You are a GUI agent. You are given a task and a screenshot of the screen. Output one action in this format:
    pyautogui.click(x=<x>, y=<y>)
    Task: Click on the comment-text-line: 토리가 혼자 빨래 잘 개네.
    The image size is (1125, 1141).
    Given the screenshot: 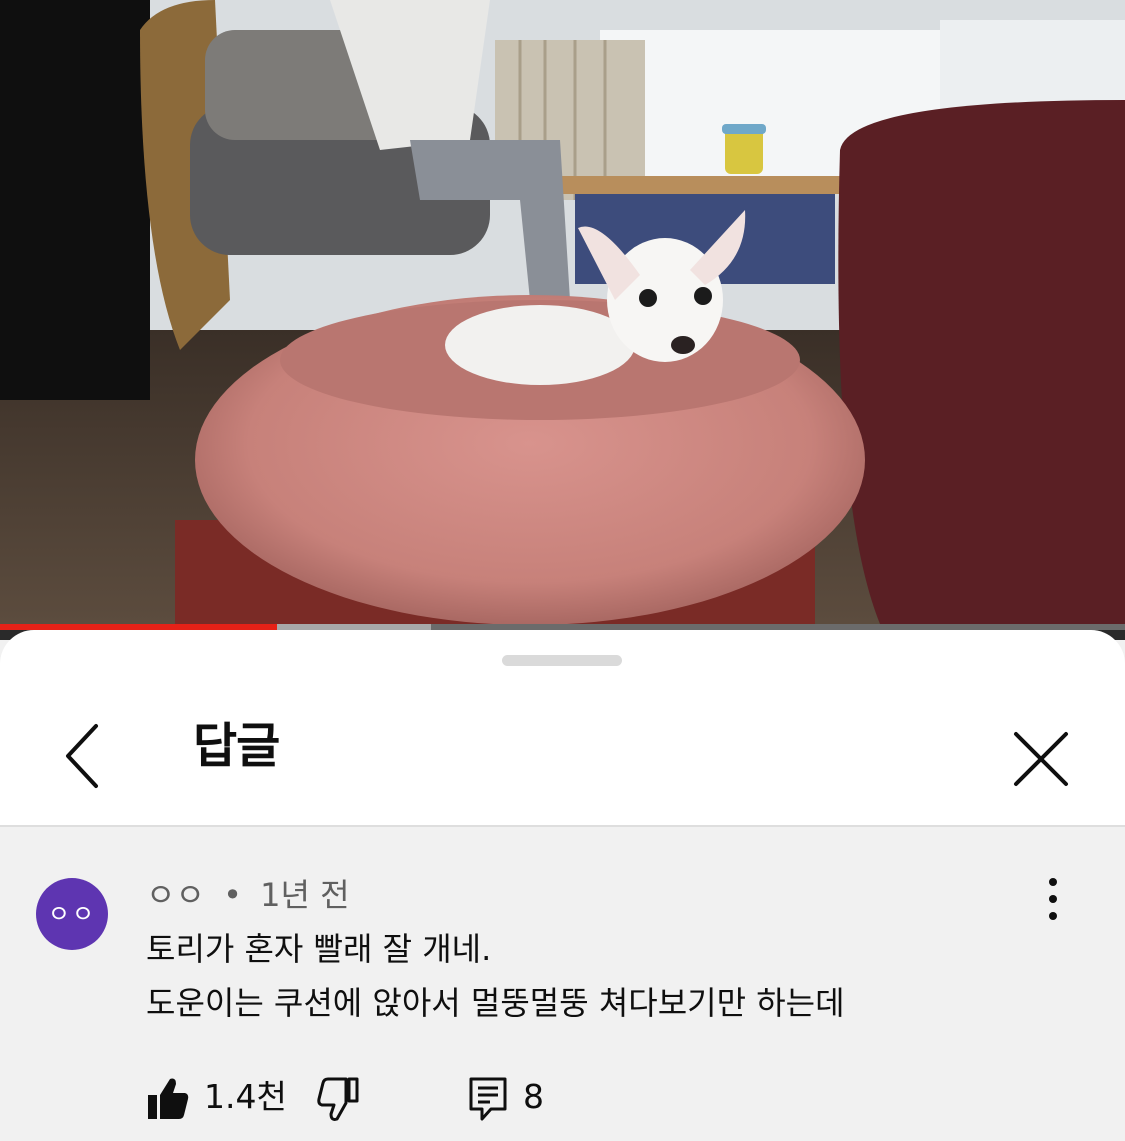 What is the action you would take?
    pyautogui.click(x=319, y=949)
    